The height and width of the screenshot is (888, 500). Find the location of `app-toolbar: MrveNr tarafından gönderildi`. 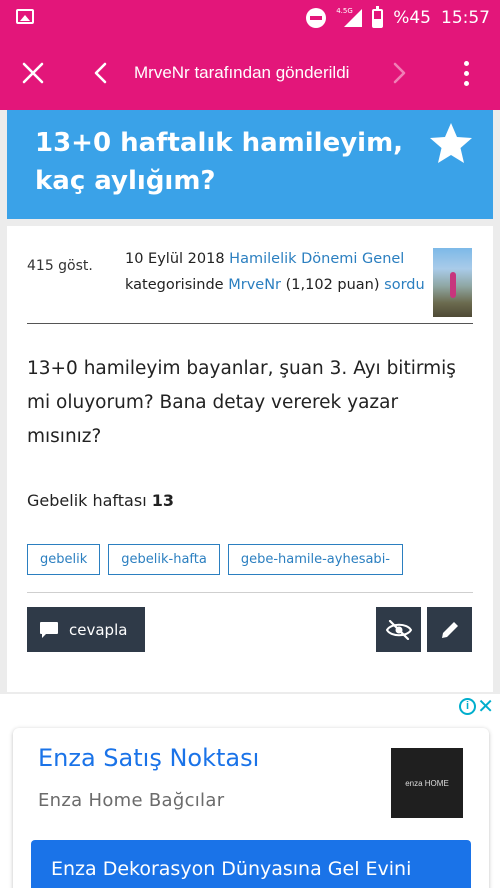

app-toolbar: MrveNr tarafından gönderildi is located at coordinates (250, 73).